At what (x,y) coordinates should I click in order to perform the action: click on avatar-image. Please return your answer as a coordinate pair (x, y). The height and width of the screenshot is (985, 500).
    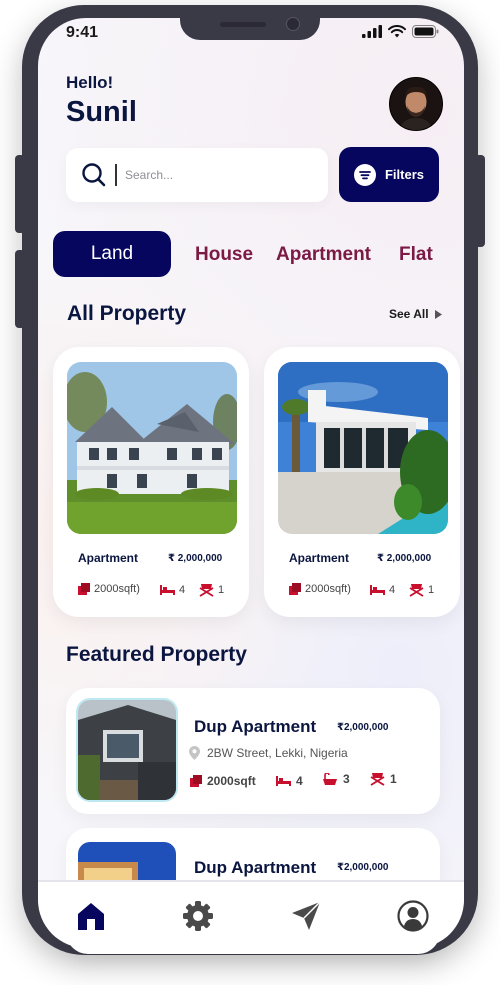
    Looking at the image, I should click on (416, 104).